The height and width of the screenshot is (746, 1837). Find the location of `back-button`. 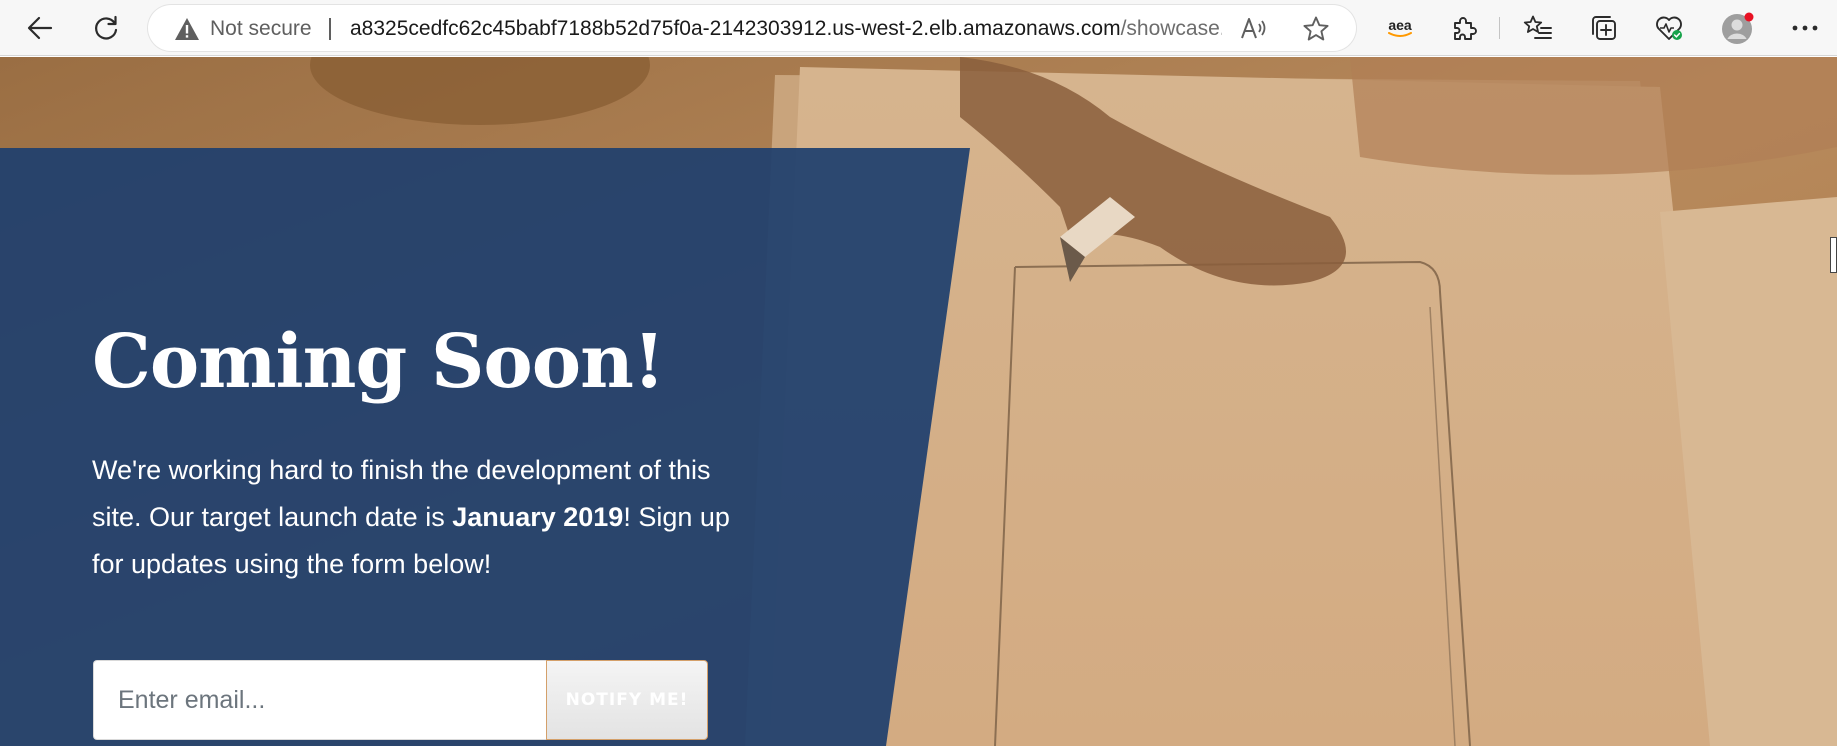

back-button is located at coordinates (40, 28).